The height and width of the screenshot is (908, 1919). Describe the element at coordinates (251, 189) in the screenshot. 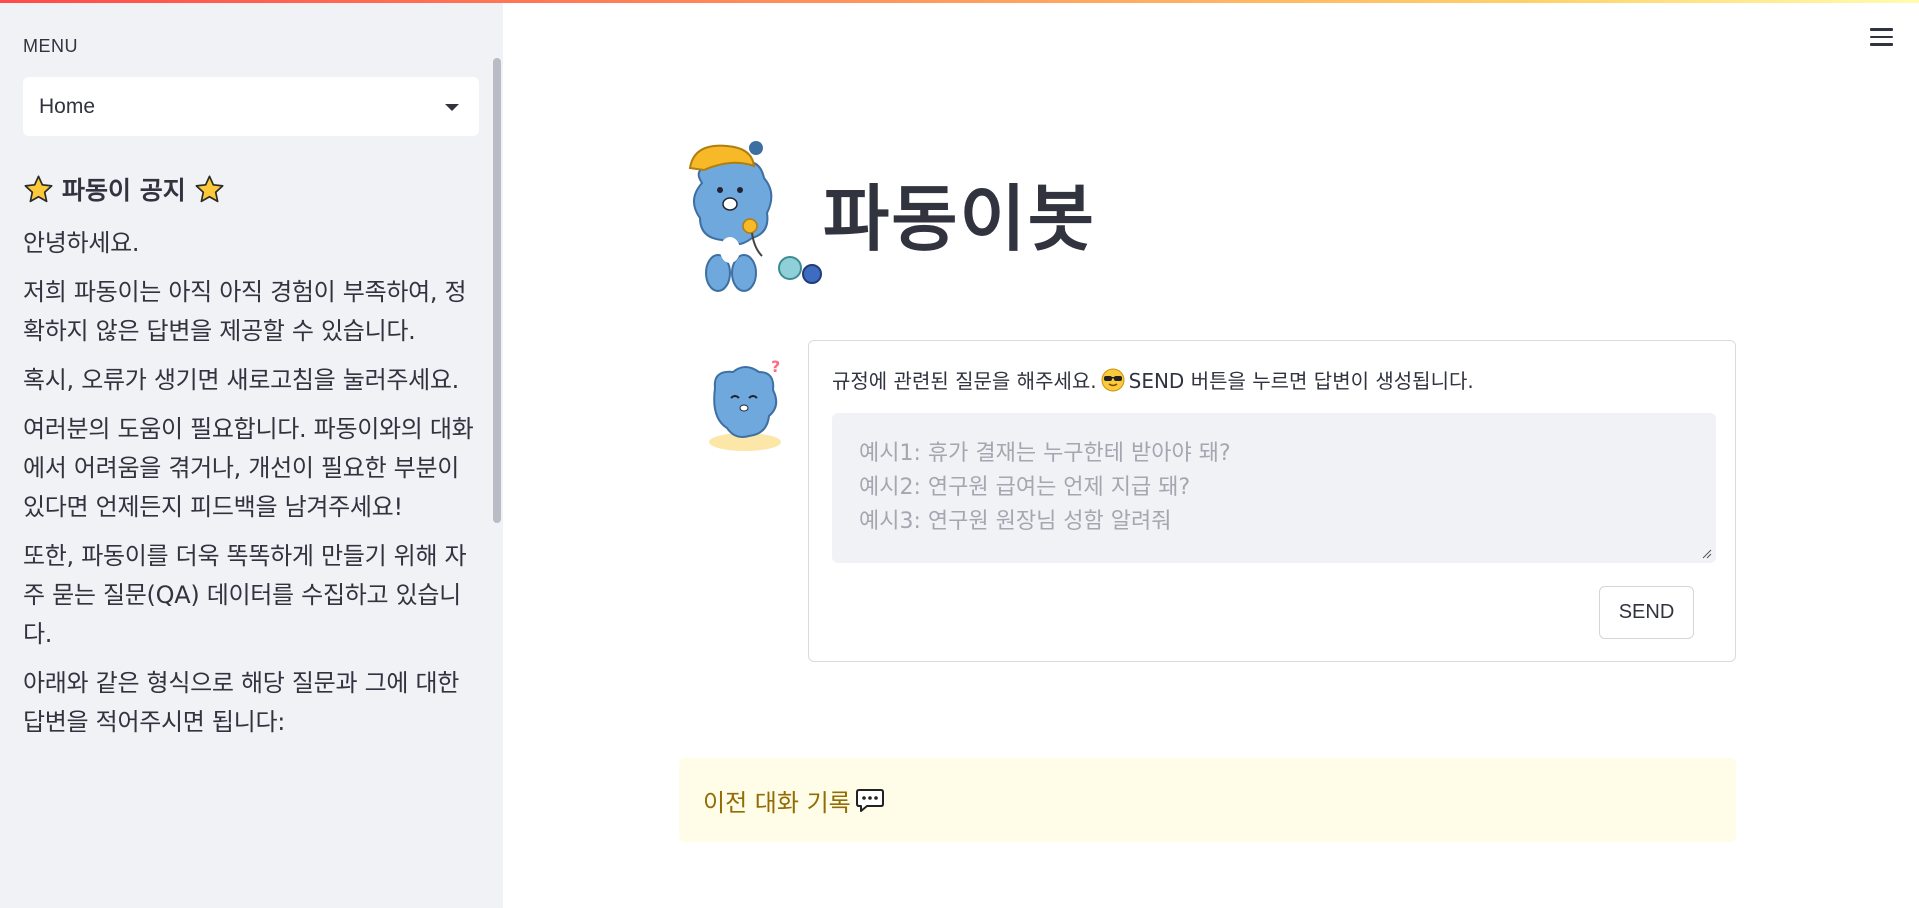

I see `notice-title: 파동이 공지` at that location.